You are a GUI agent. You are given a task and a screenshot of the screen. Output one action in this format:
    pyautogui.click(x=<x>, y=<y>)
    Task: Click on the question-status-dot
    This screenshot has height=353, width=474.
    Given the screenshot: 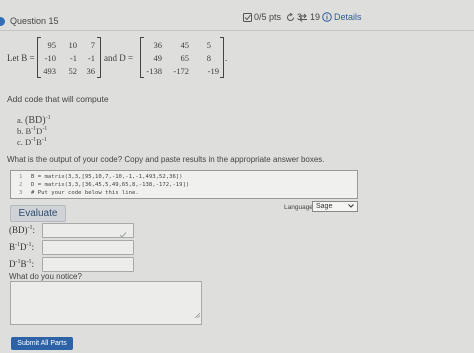 What is the action you would take?
    pyautogui.click(x=2, y=21)
    